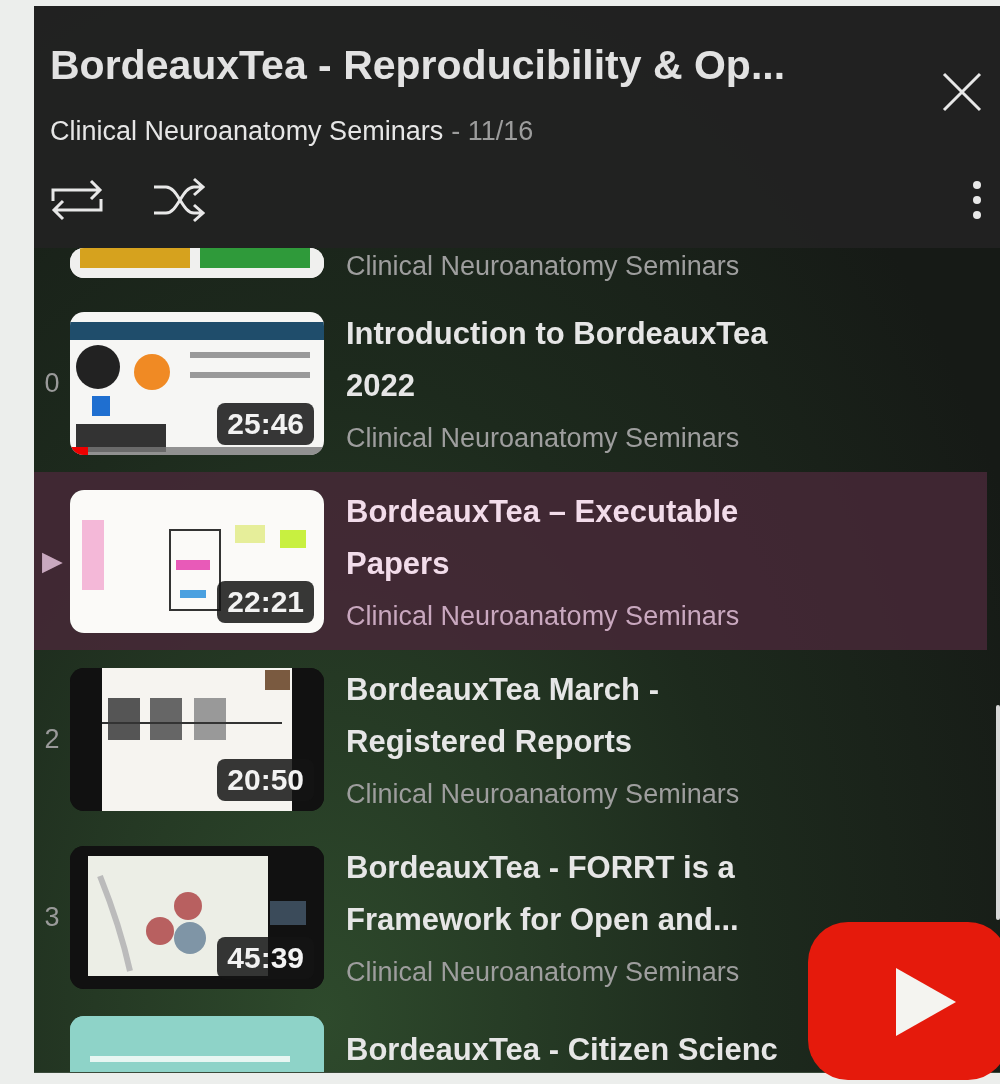 Image resolution: width=1000 pixels, height=1084 pixels. What do you see at coordinates (52, 561) in the screenshot?
I see `now-playing-marker: ▶` at bounding box center [52, 561].